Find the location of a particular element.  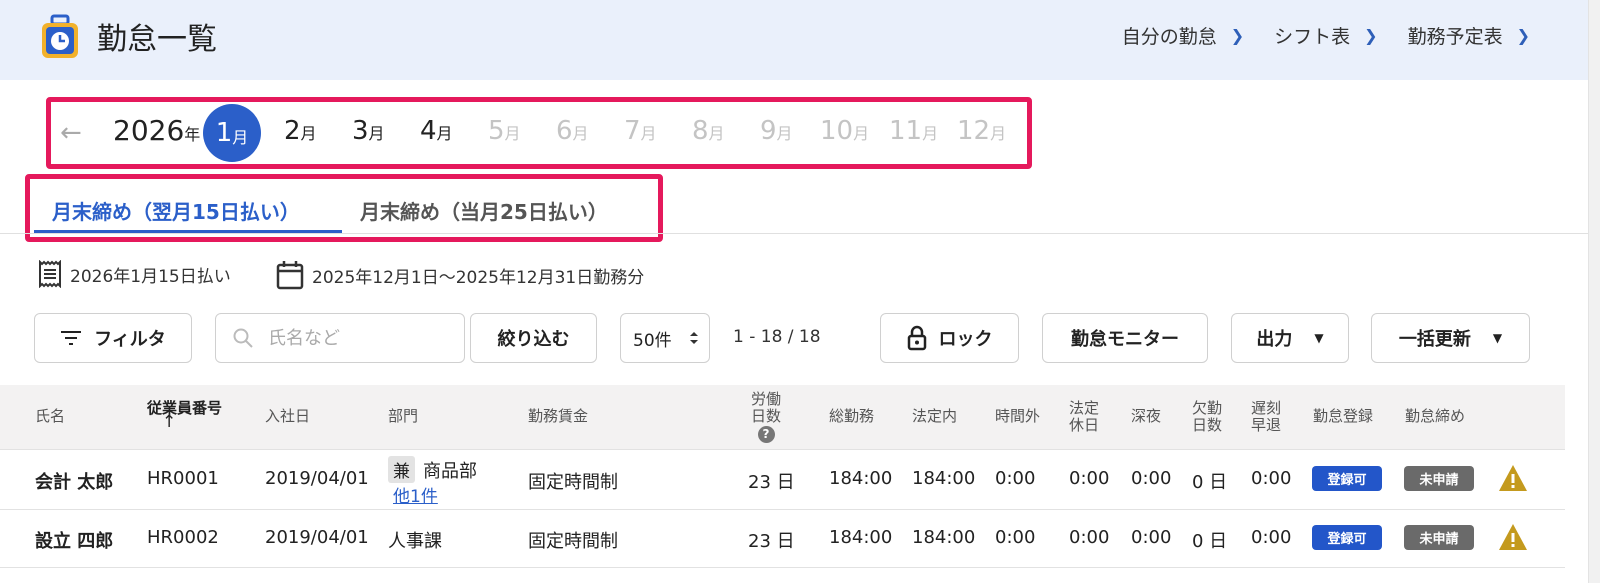

tab-closing-next-month-15: 月末締め（翌月15日払い） is located at coordinates (176, 210).